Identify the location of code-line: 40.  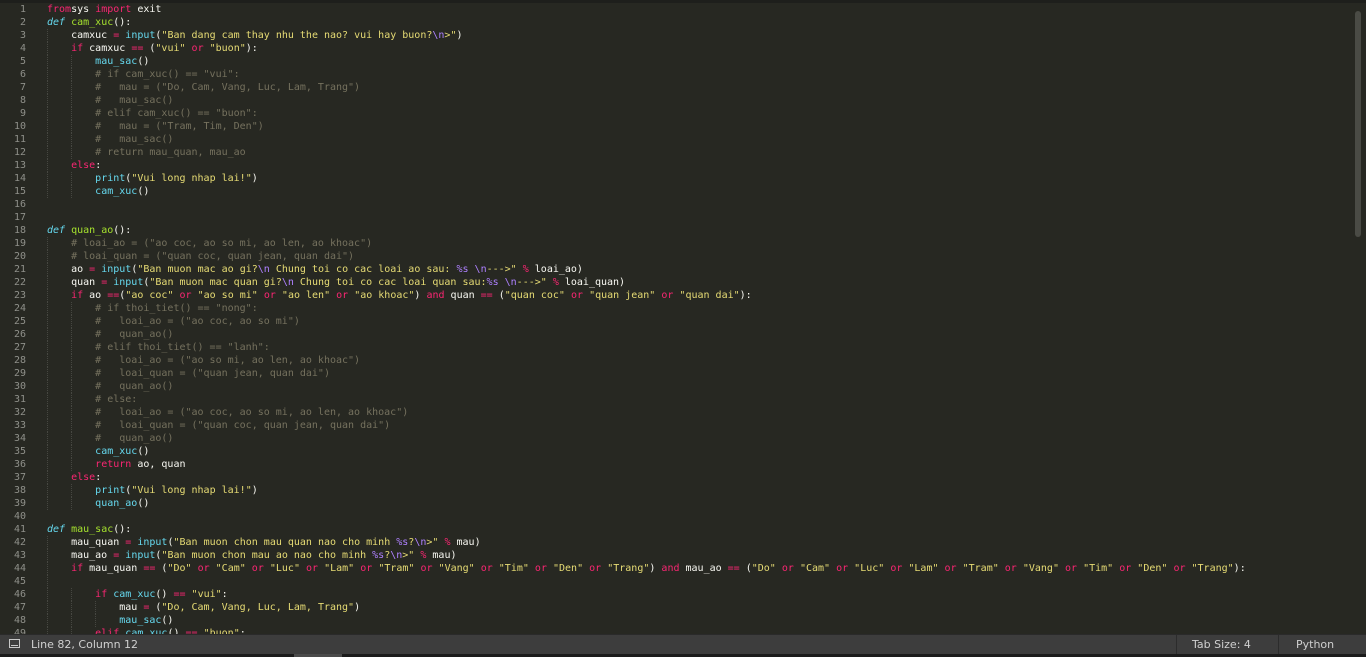
(676, 516).